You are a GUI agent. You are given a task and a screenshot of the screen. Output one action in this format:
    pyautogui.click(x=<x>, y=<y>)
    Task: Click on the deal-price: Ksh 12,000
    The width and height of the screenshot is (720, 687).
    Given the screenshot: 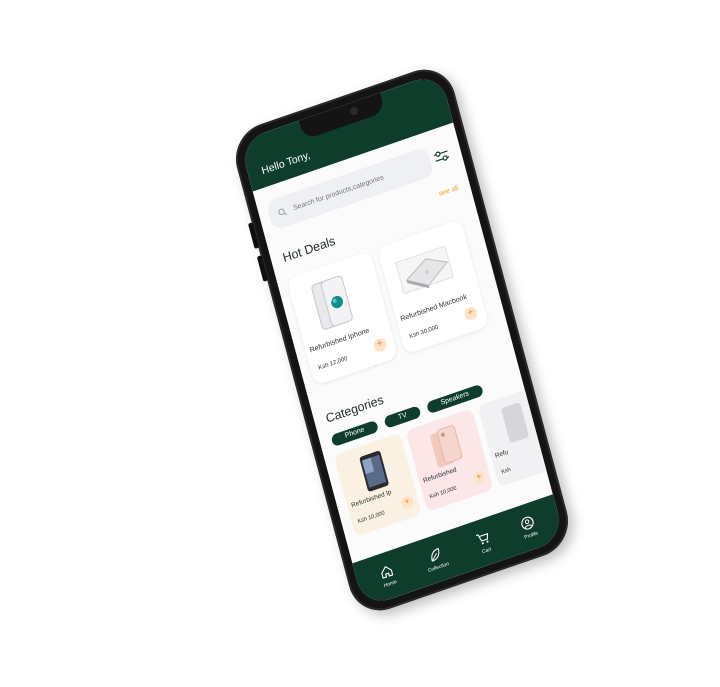 What is the action you would take?
    pyautogui.click(x=333, y=363)
    